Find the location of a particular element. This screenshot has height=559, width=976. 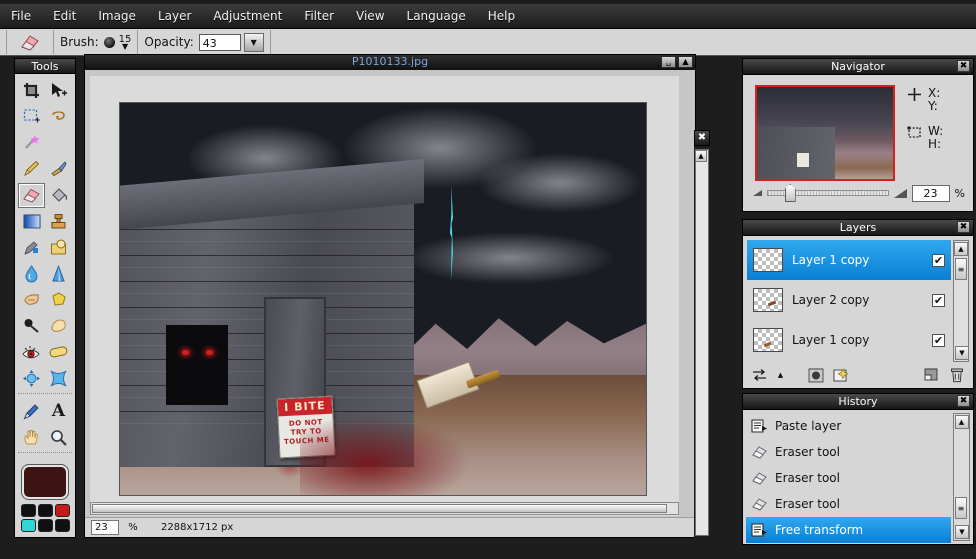

tool-clone-stamp is located at coordinates (58, 221).